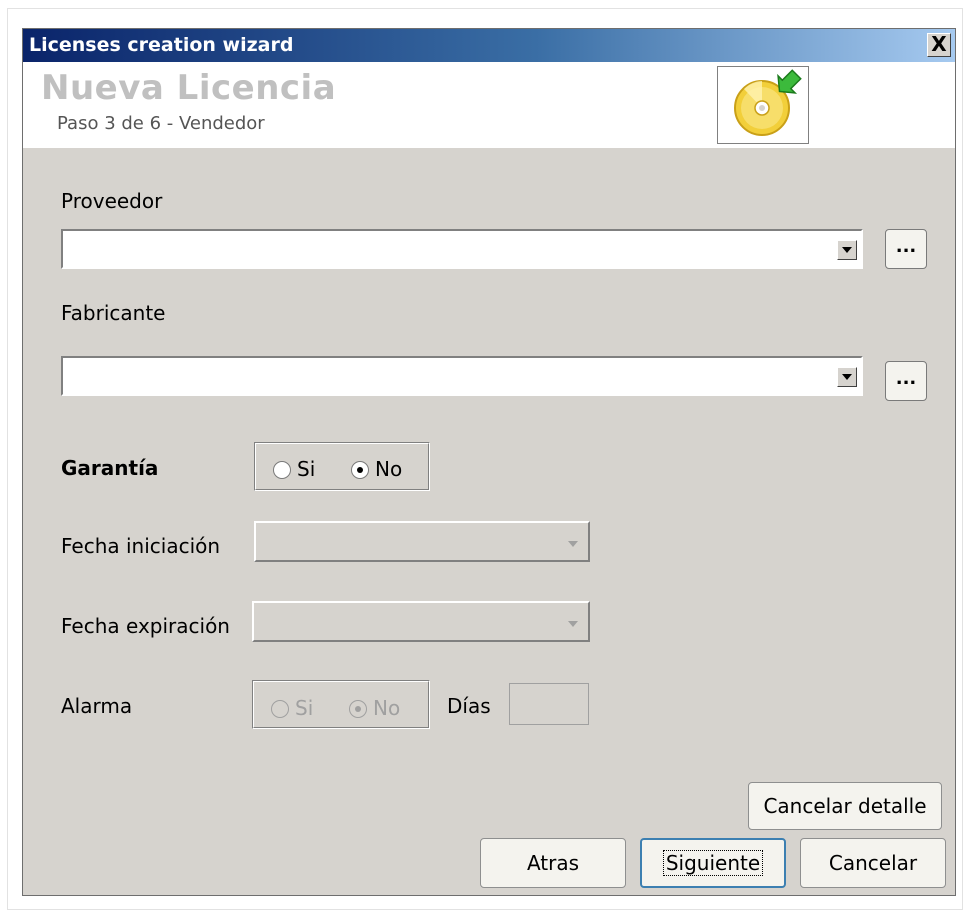 The image size is (968, 915). Describe the element at coordinates (553, 863) in the screenshot. I see `atras-button: Atras` at that location.